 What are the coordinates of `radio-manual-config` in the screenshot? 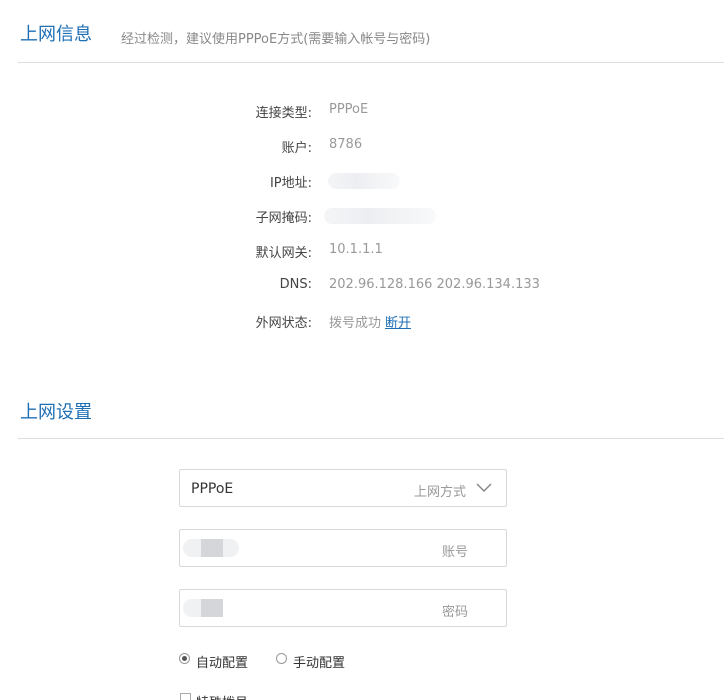 It's located at (281, 658).